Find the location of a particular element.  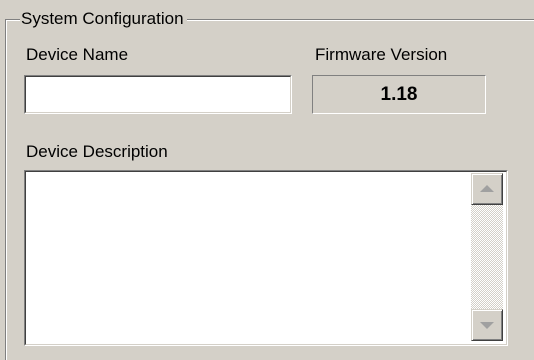

scroll-track is located at coordinates (487, 257).